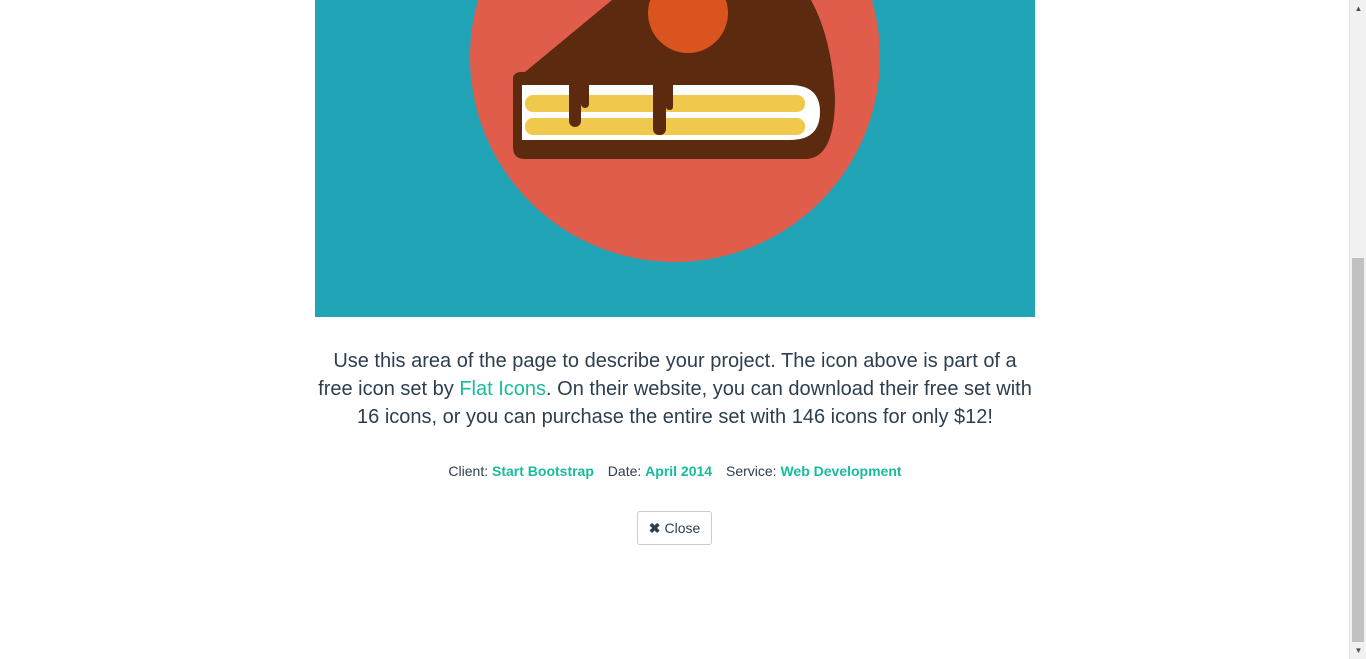  I want to click on client-link: Start Bootstrap, so click(543, 471).